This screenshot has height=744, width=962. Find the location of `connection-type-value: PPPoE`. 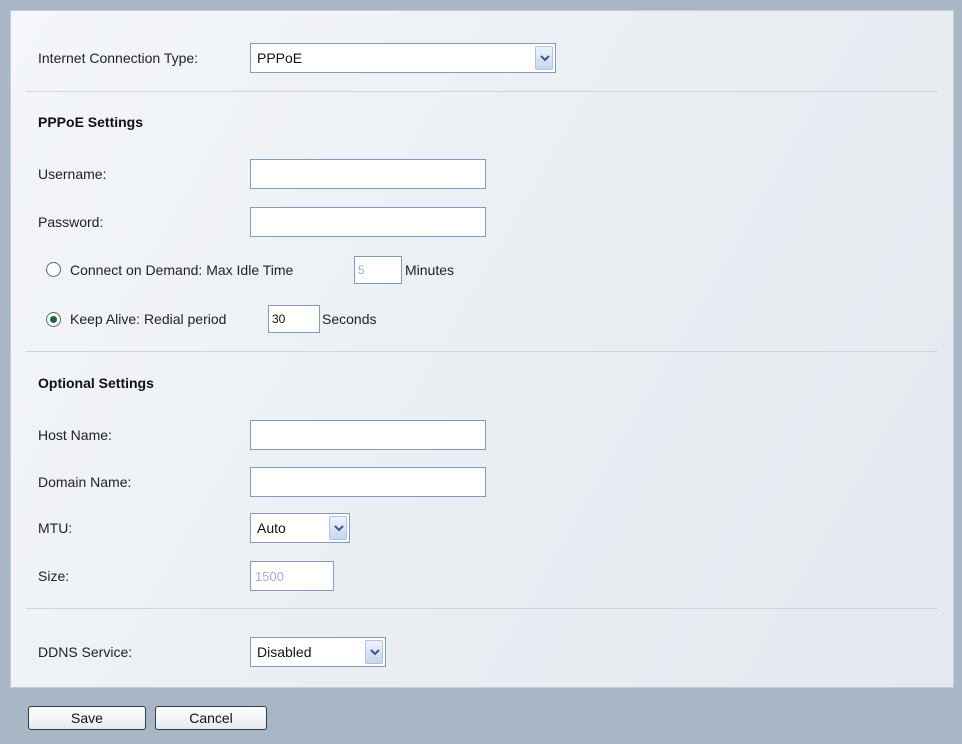

connection-type-value: PPPoE is located at coordinates (280, 58).